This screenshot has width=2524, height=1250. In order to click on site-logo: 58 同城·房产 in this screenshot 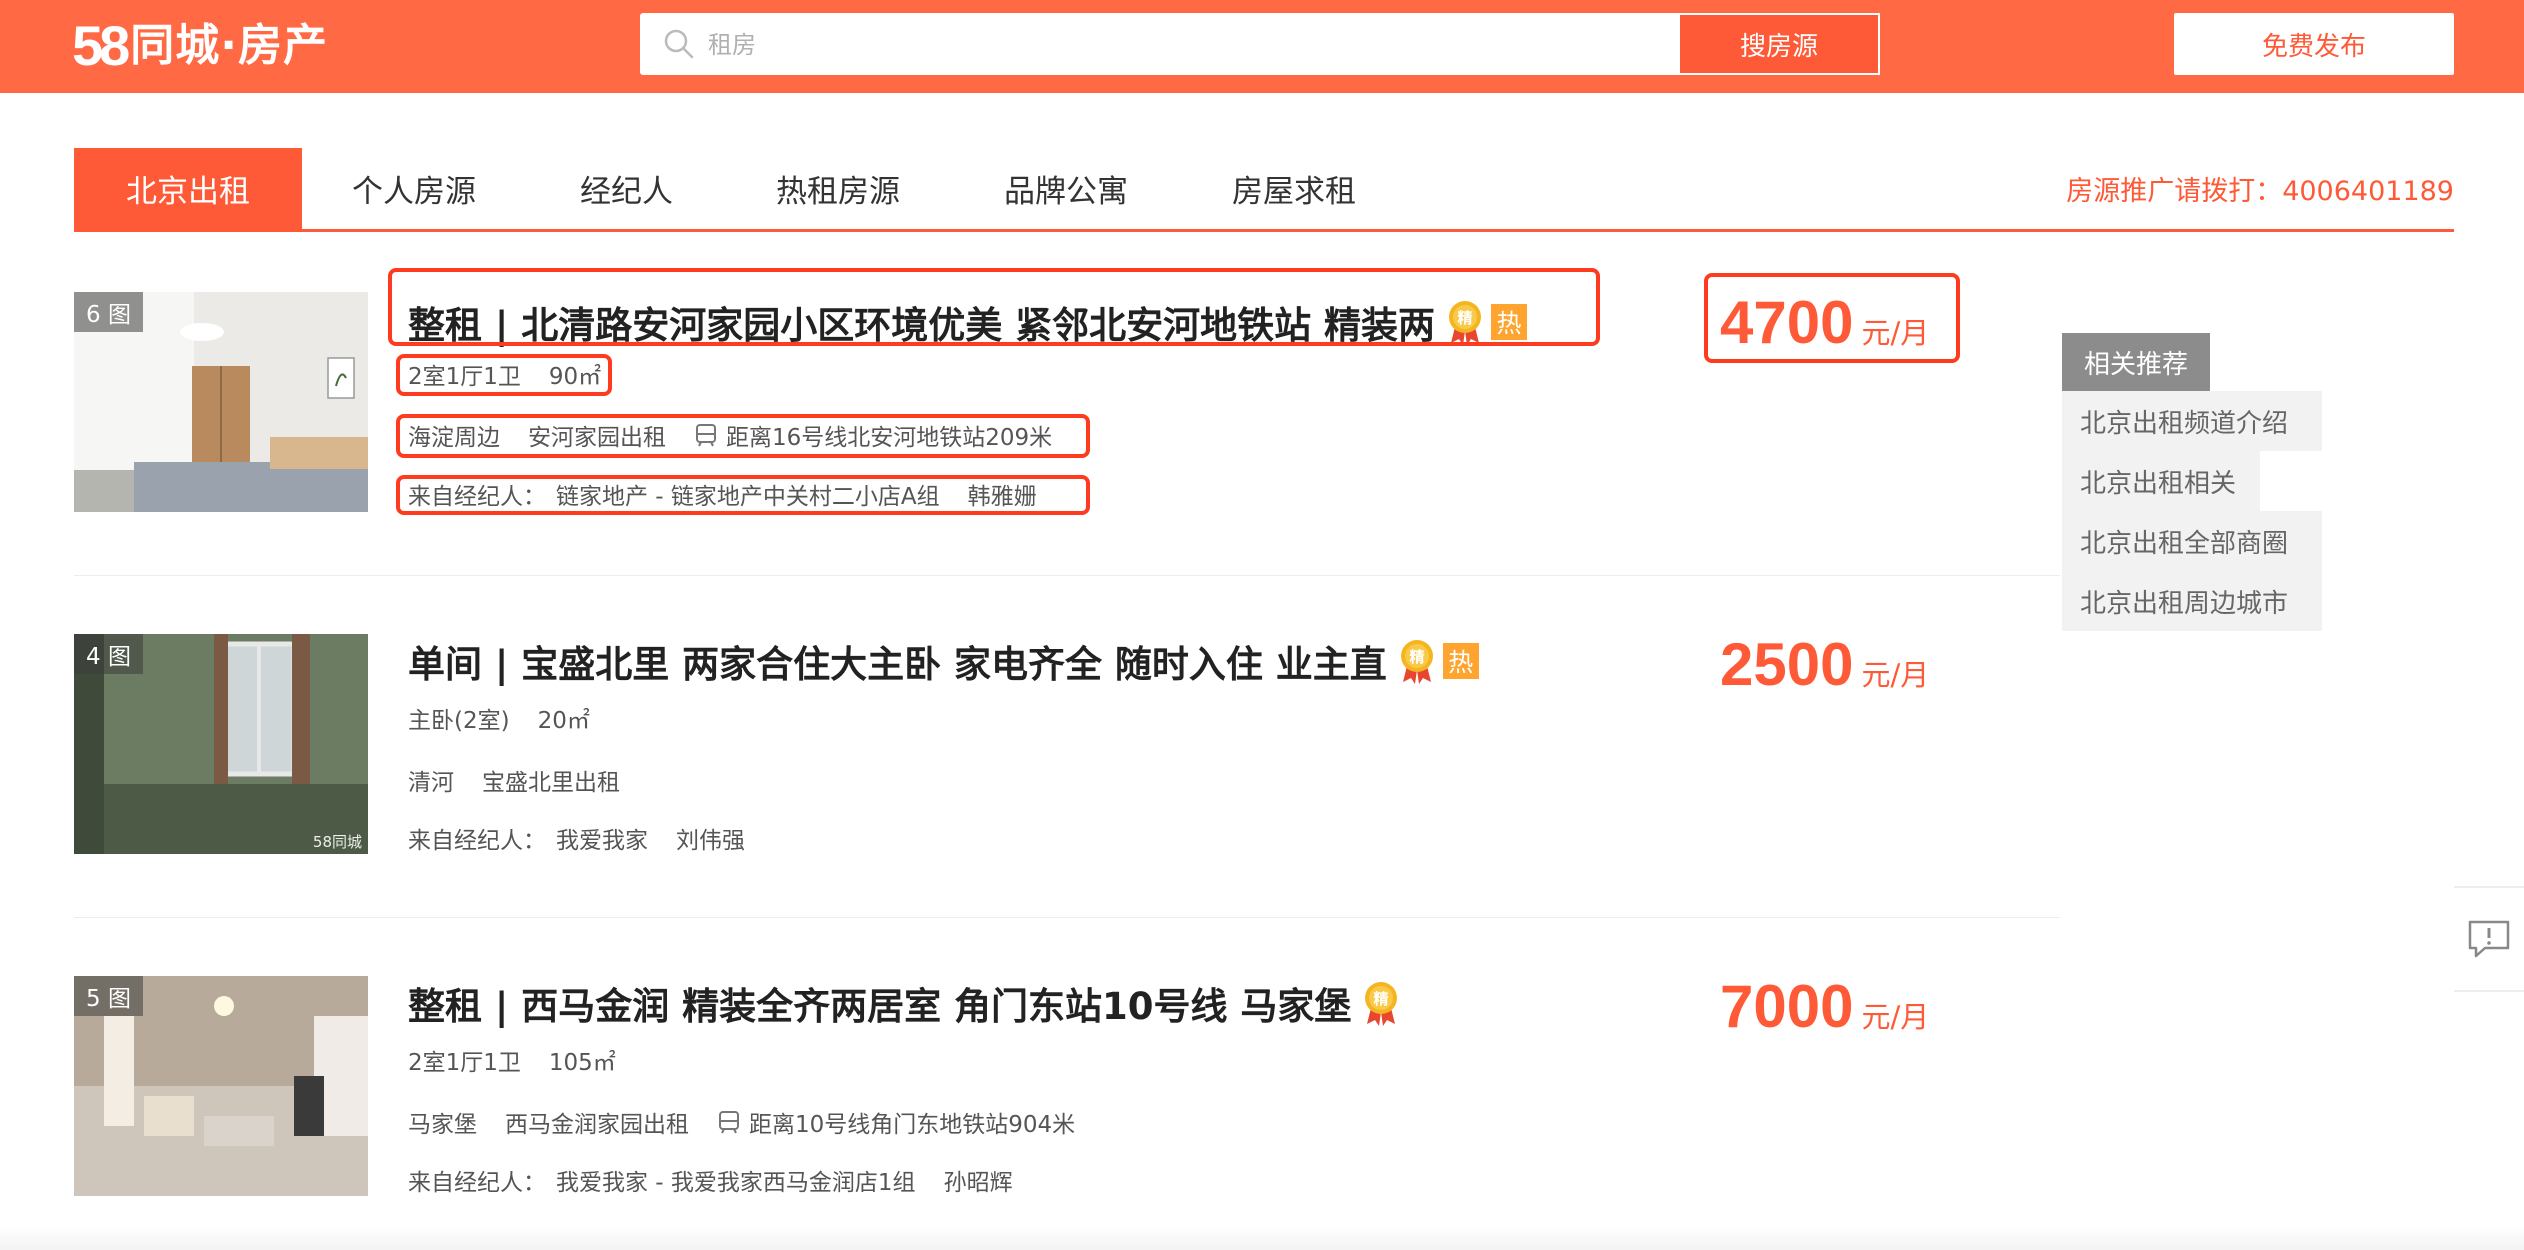, I will do `click(200, 46)`.